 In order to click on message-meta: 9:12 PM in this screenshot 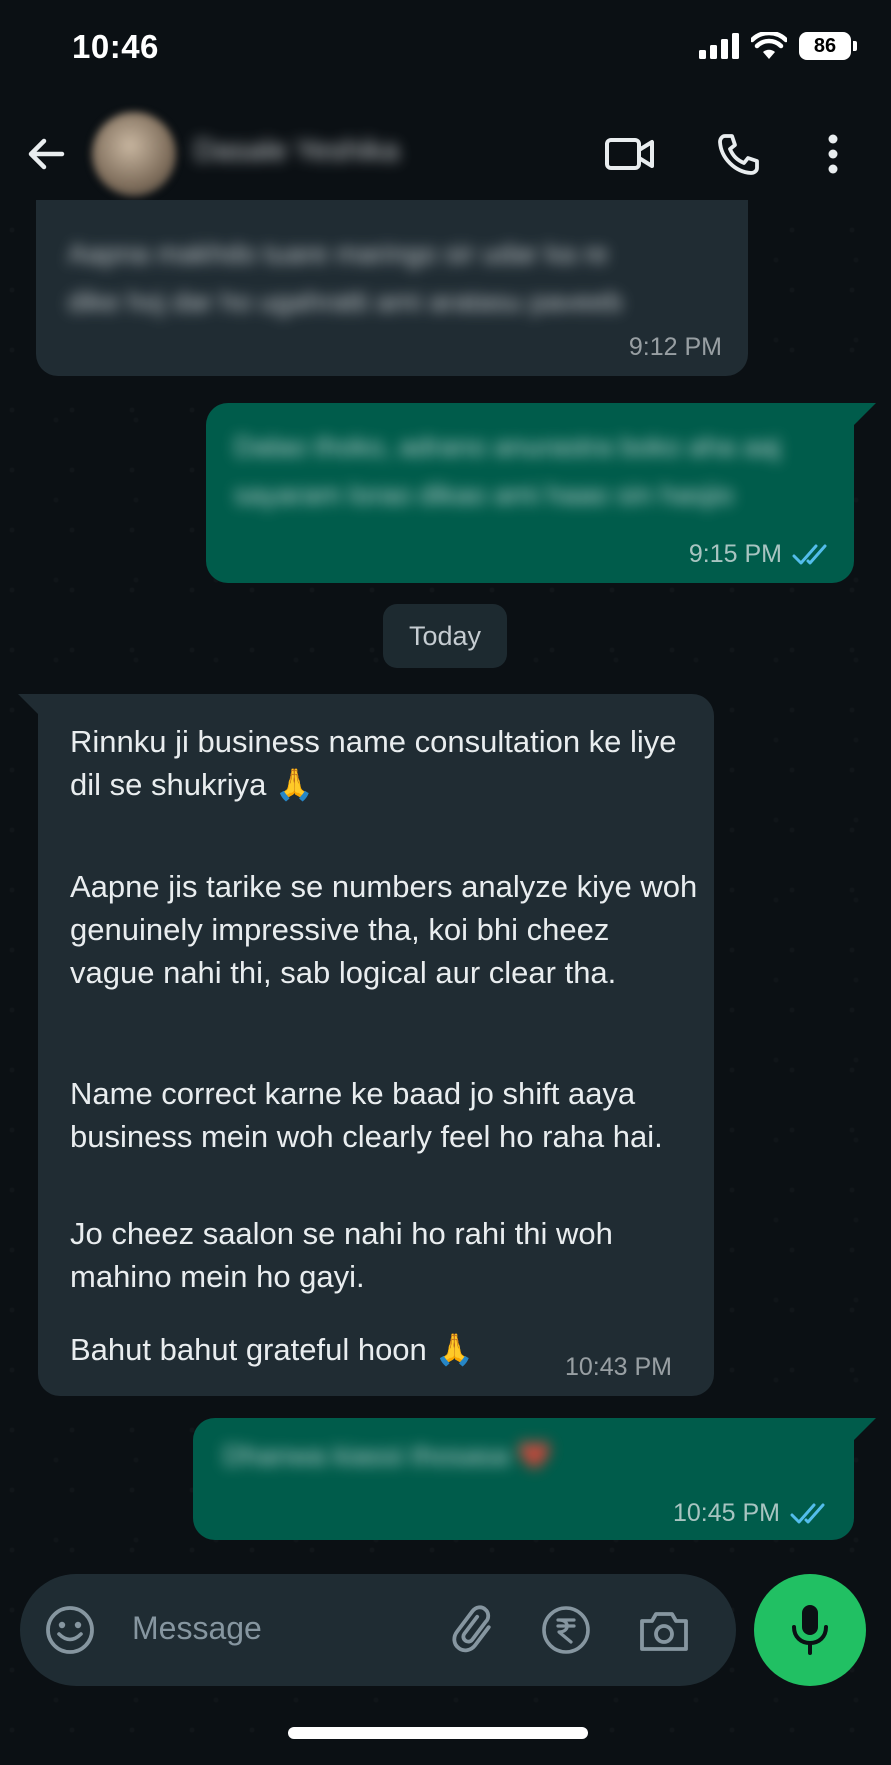, I will do `click(675, 347)`.